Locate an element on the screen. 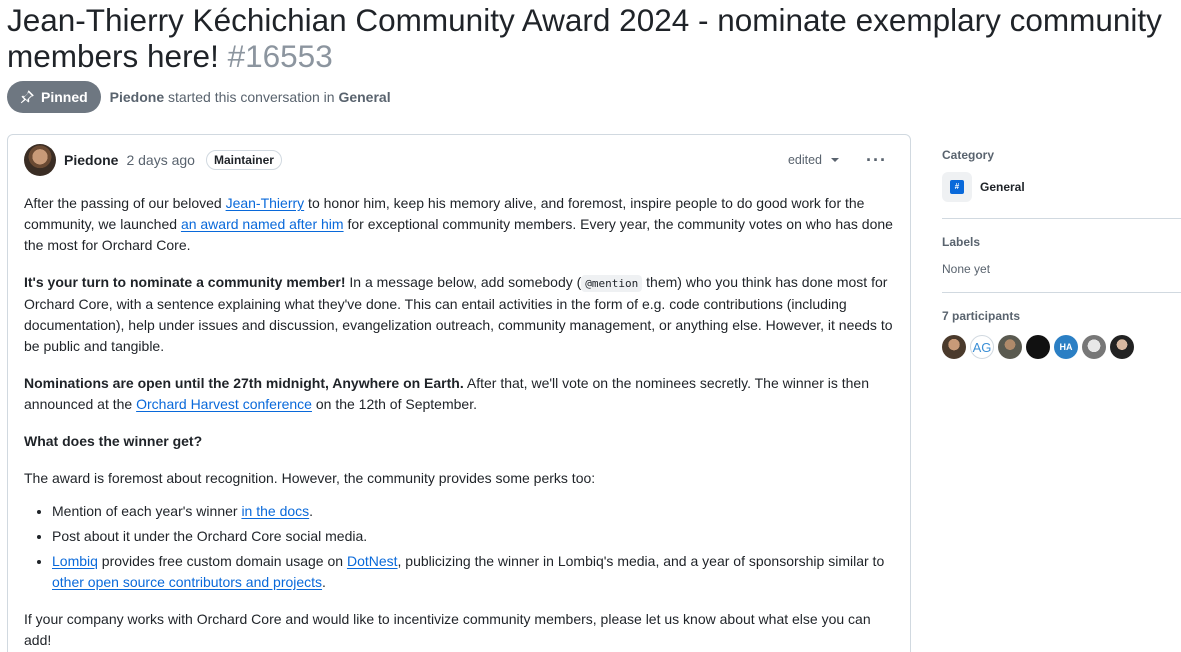 The width and height of the screenshot is (1181, 652). labels-value: None yet is located at coordinates (966, 269).